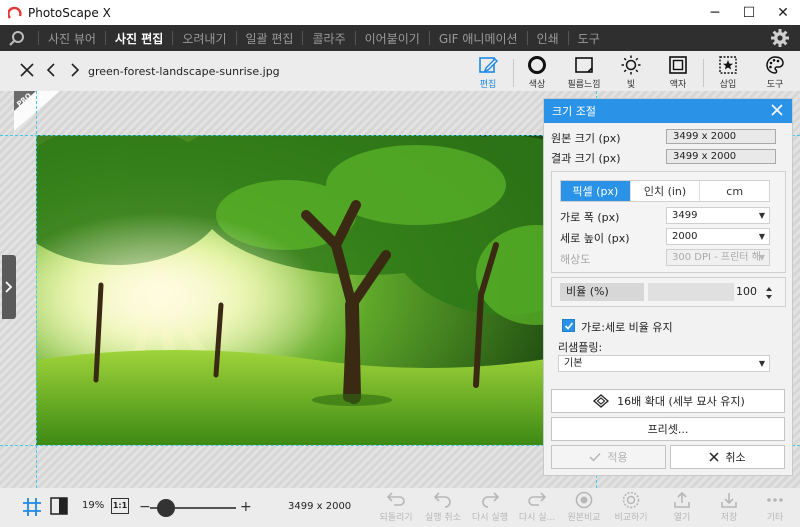 The image size is (800, 527). I want to click on side-panel-toggle, so click(9, 287).